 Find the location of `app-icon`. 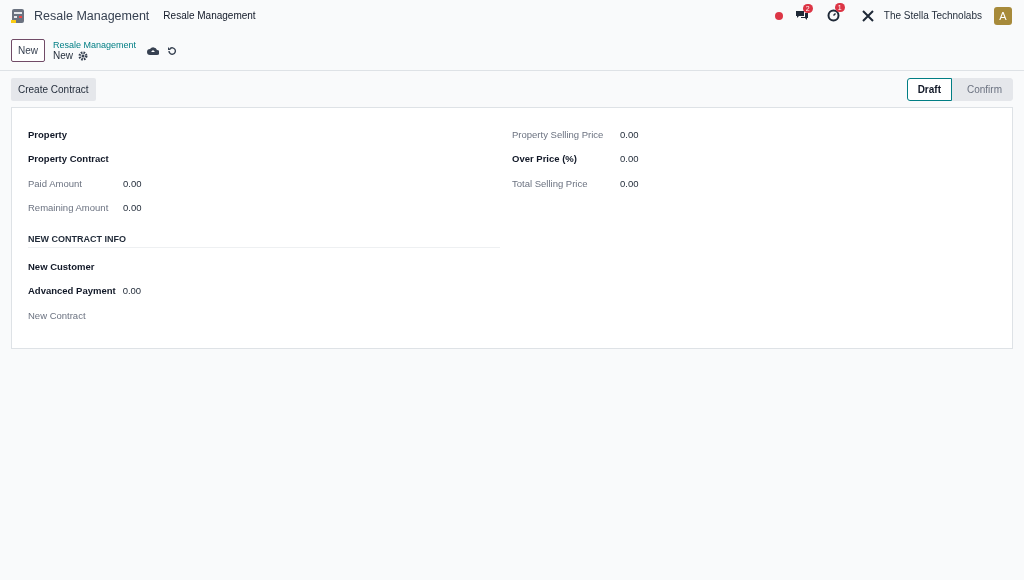

app-icon is located at coordinates (18, 15).